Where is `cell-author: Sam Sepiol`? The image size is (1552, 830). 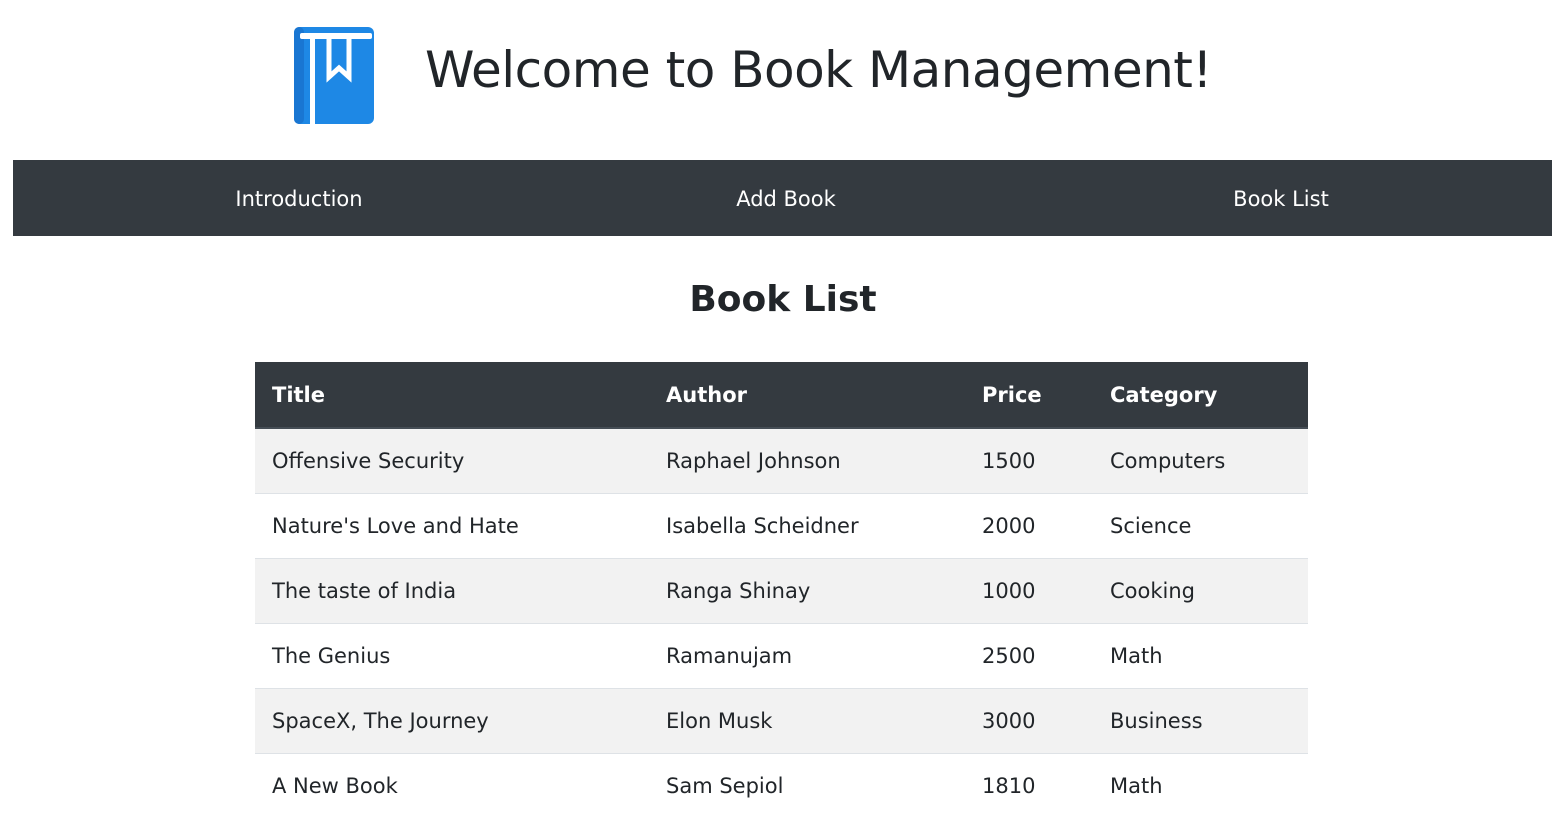
cell-author: Sam Sepiol is located at coordinates (807, 785).